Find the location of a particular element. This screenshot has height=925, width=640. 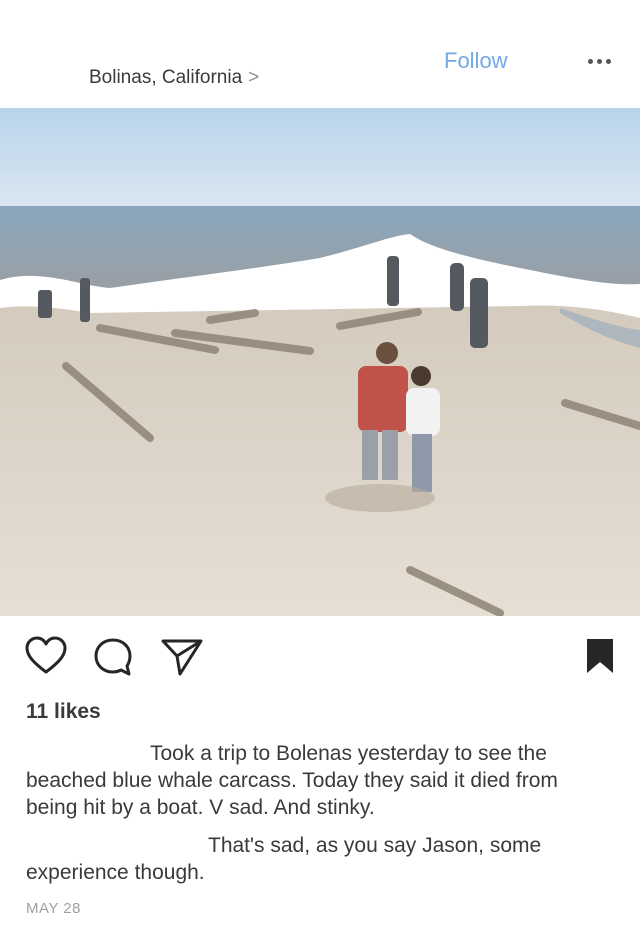

location-label: Bolinas, California is located at coordinates (166, 77).